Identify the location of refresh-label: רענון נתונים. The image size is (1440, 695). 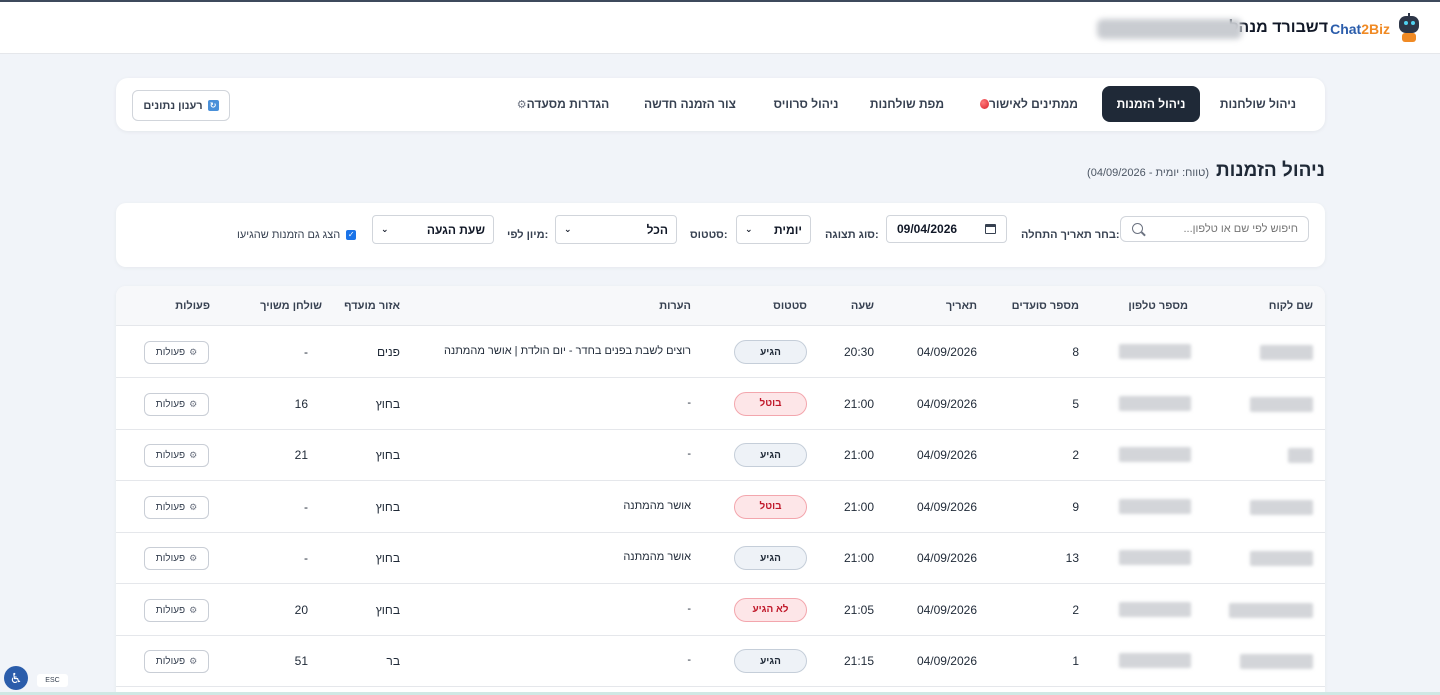
(173, 105).